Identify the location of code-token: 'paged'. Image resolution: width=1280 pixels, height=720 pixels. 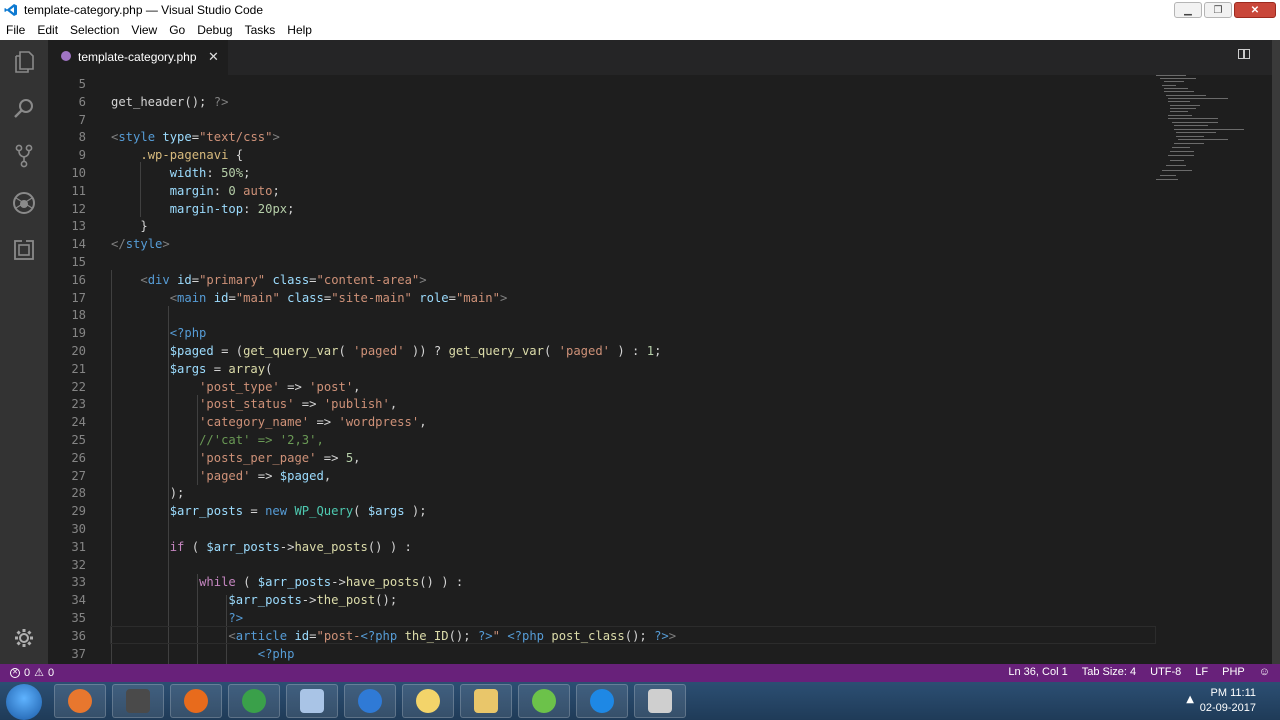
(584, 351).